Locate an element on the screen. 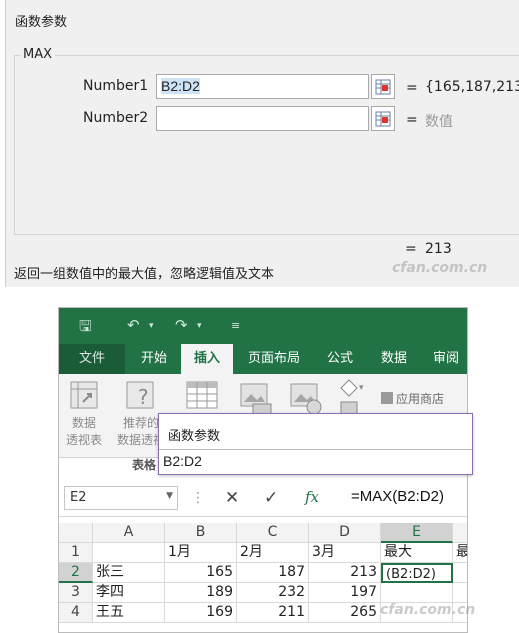  store-icon is located at coordinates (387, 398).